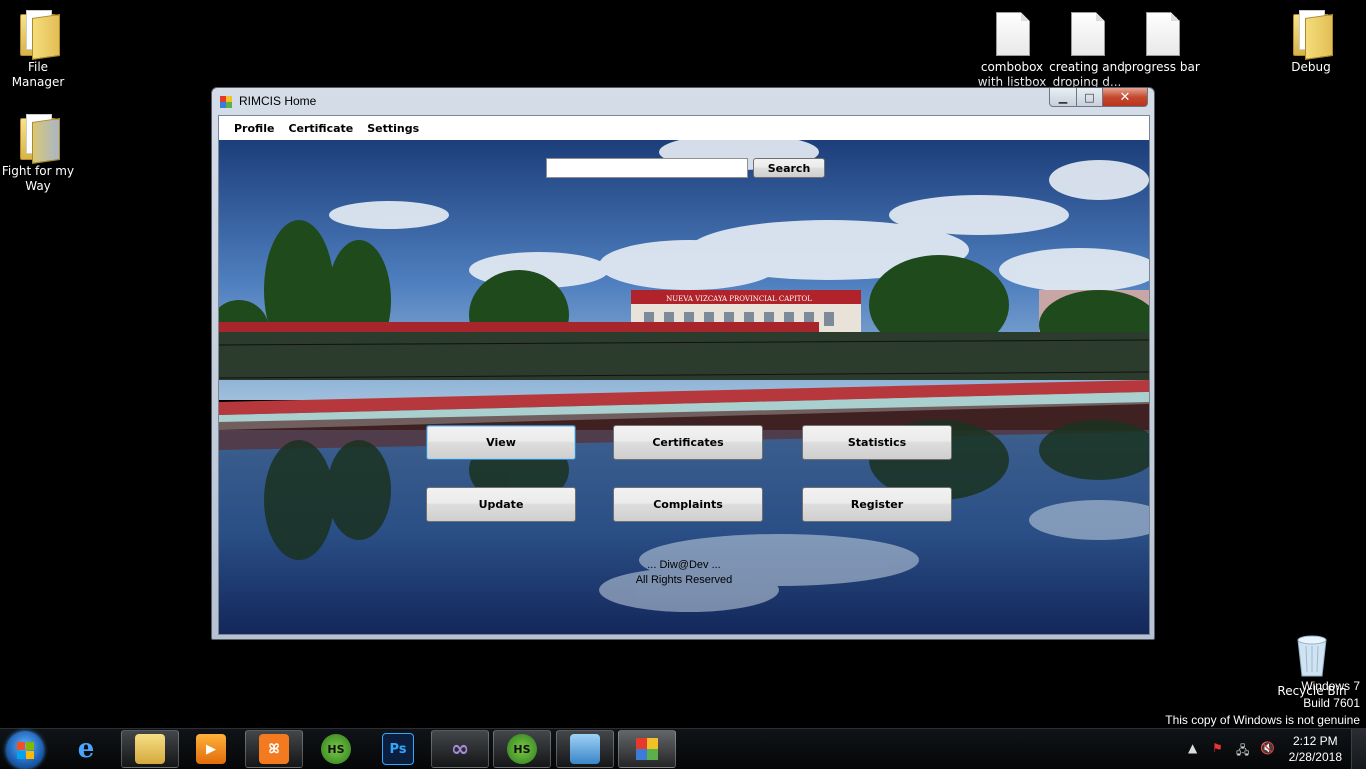 This screenshot has height=769, width=1366. I want to click on watermark-line-2: Build 7601, so click(1331, 703).